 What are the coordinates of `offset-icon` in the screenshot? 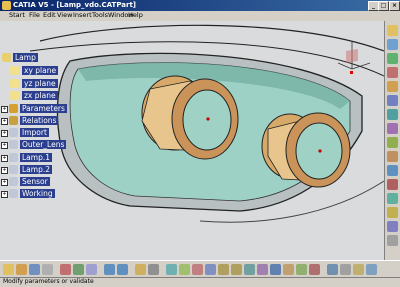 It's located at (392, 156).